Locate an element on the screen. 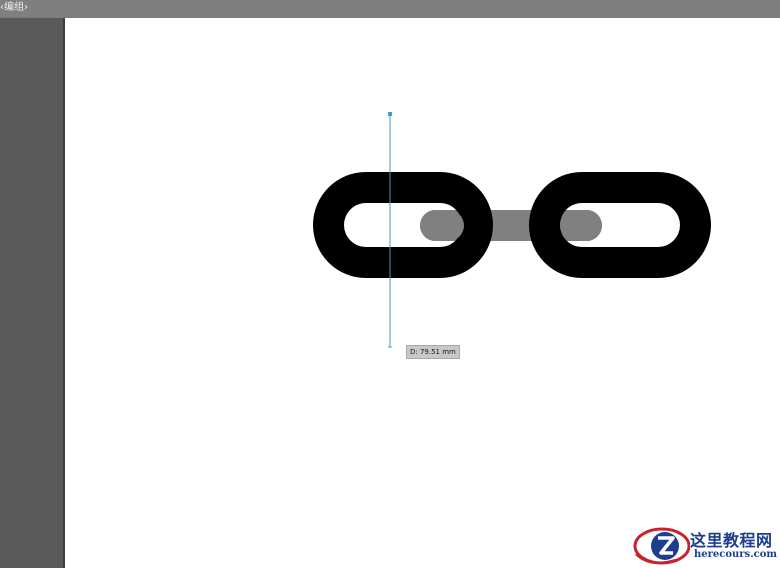 This screenshot has height=568, width=780. measure-tooltip: D: 79.51 mm is located at coordinates (433, 352).